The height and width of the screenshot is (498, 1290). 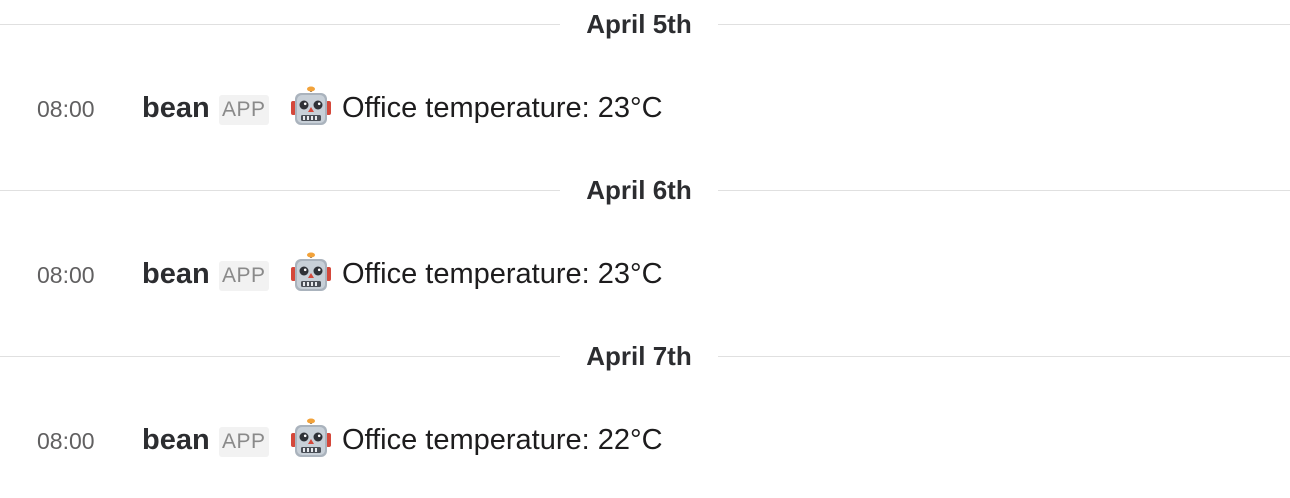 I want to click on message-row: 08:00 bean APP Office temperature: 22°C, so click(x=645, y=438).